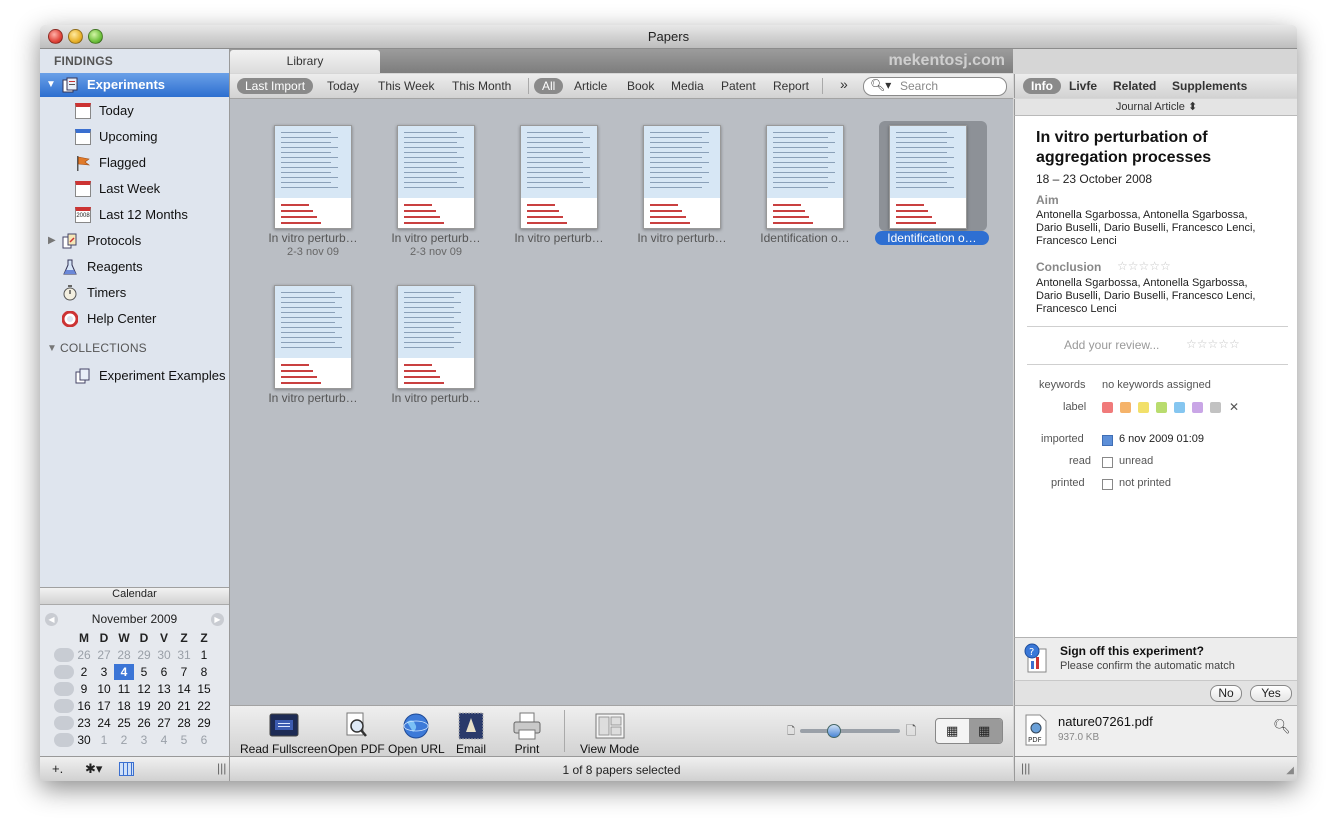 This screenshot has width=1337, height=837. What do you see at coordinates (144, 706) in the screenshot?
I see `calendar-day: 19` at bounding box center [144, 706].